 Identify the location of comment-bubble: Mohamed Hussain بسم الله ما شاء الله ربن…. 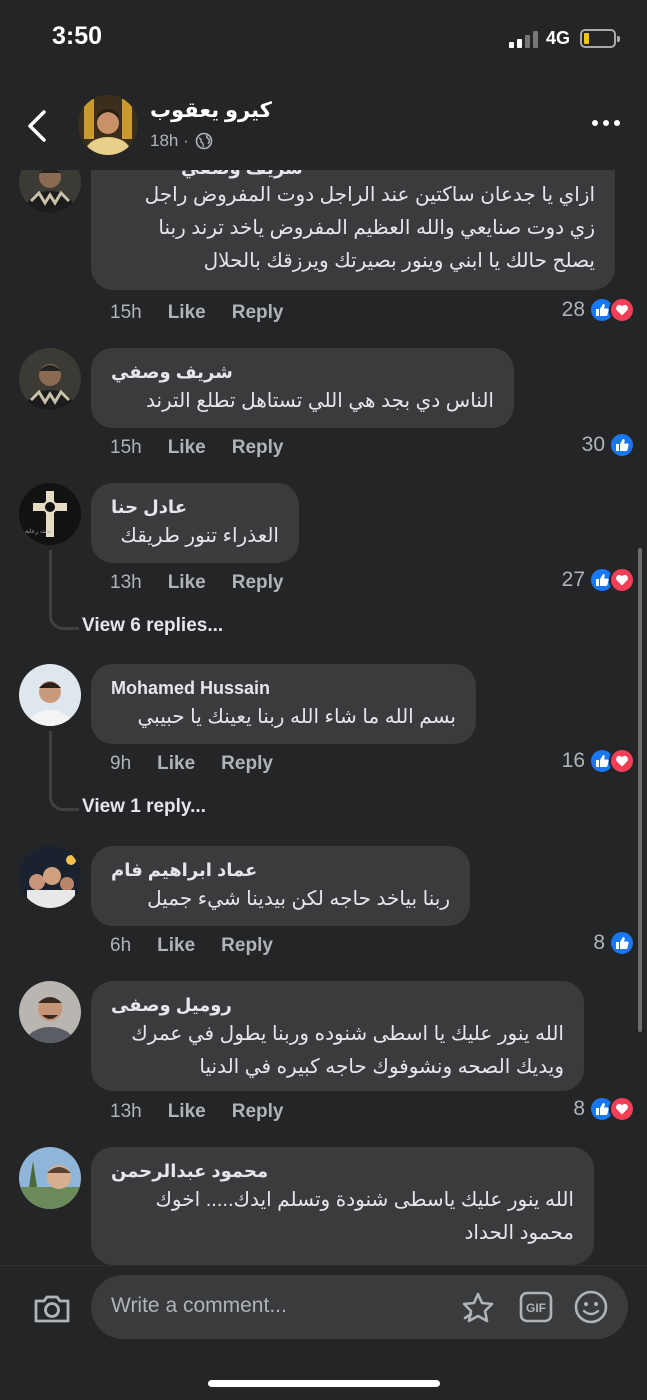
(283, 704).